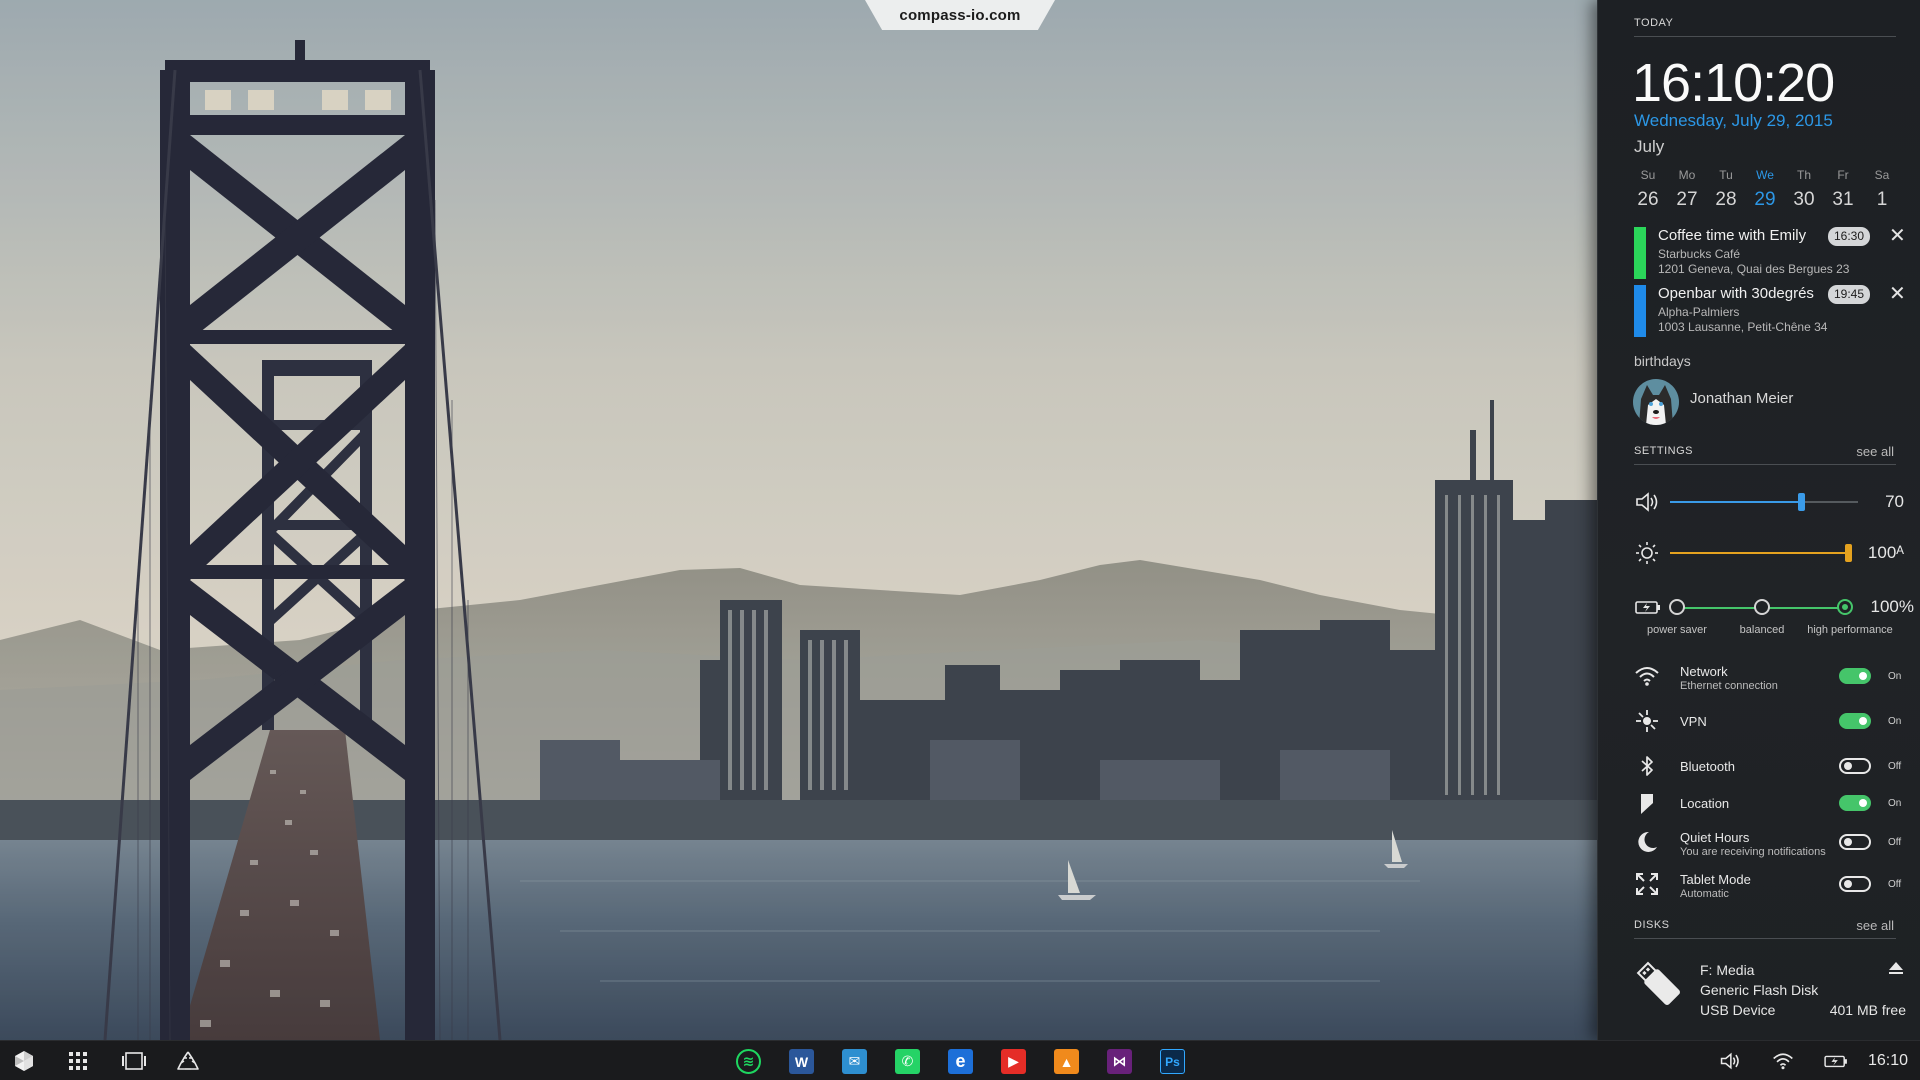 This screenshot has height=1080, width=1920. I want to click on eject-icon, so click(1896, 968).